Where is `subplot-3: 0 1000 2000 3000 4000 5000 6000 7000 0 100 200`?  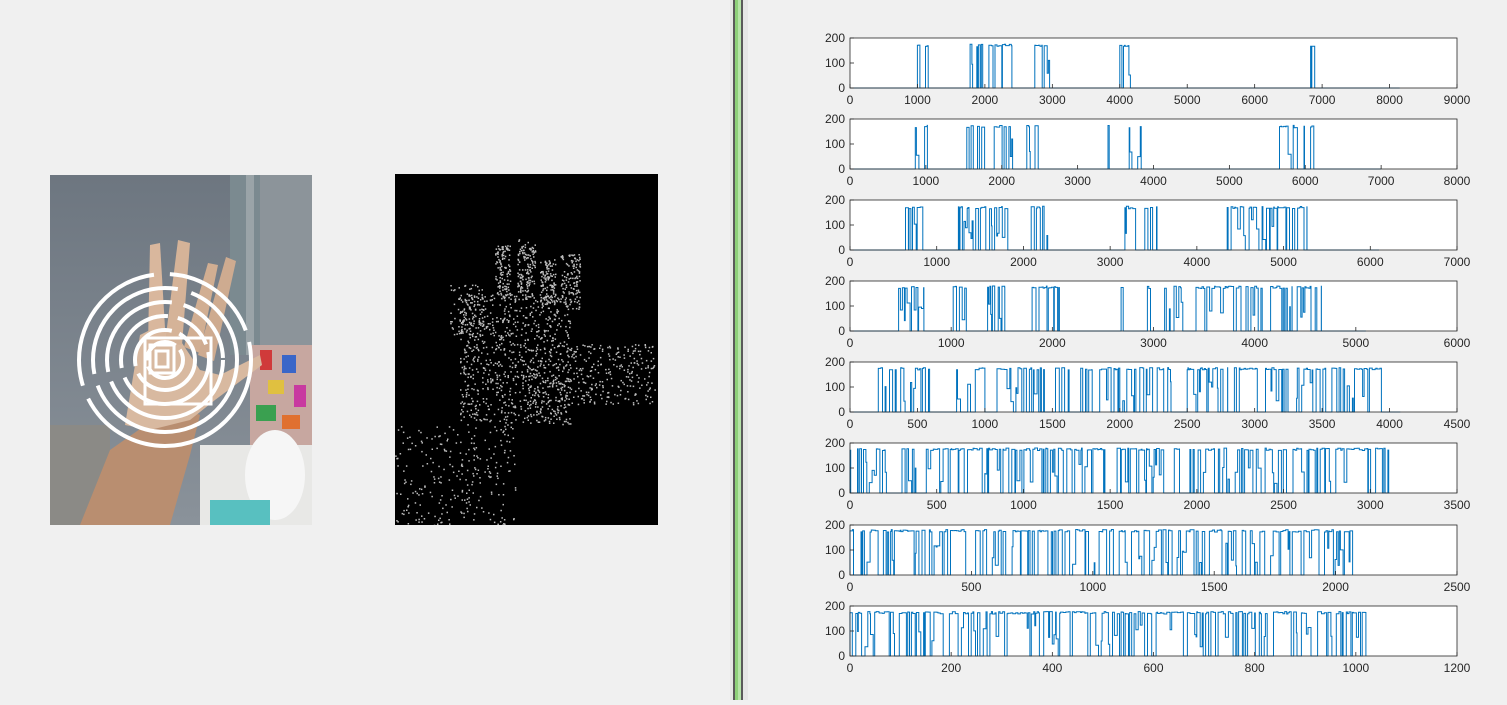 subplot-3: 0 1000 2000 3000 4000 5000 6000 7000 0 100 200 is located at coordinates (1148, 231).